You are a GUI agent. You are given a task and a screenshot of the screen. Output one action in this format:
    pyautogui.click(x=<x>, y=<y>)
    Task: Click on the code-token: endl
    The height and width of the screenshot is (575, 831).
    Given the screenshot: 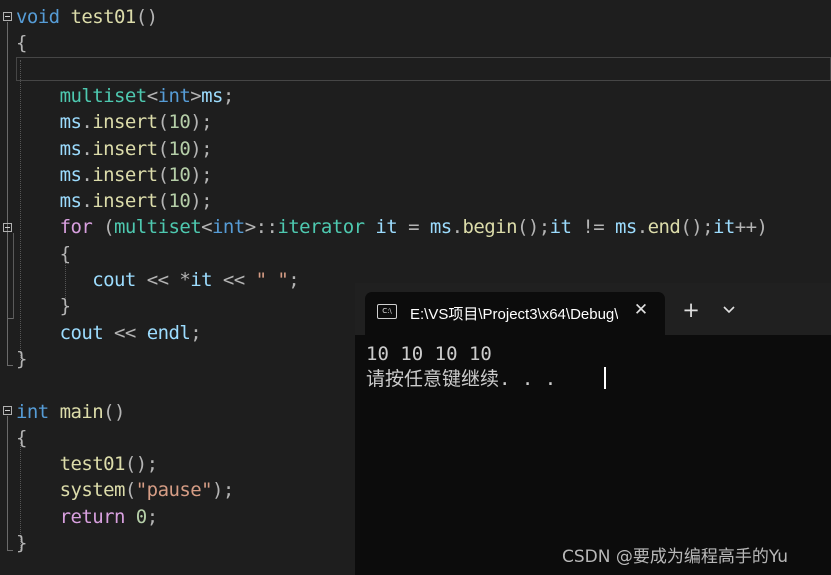 What is the action you would take?
    pyautogui.click(x=168, y=332)
    